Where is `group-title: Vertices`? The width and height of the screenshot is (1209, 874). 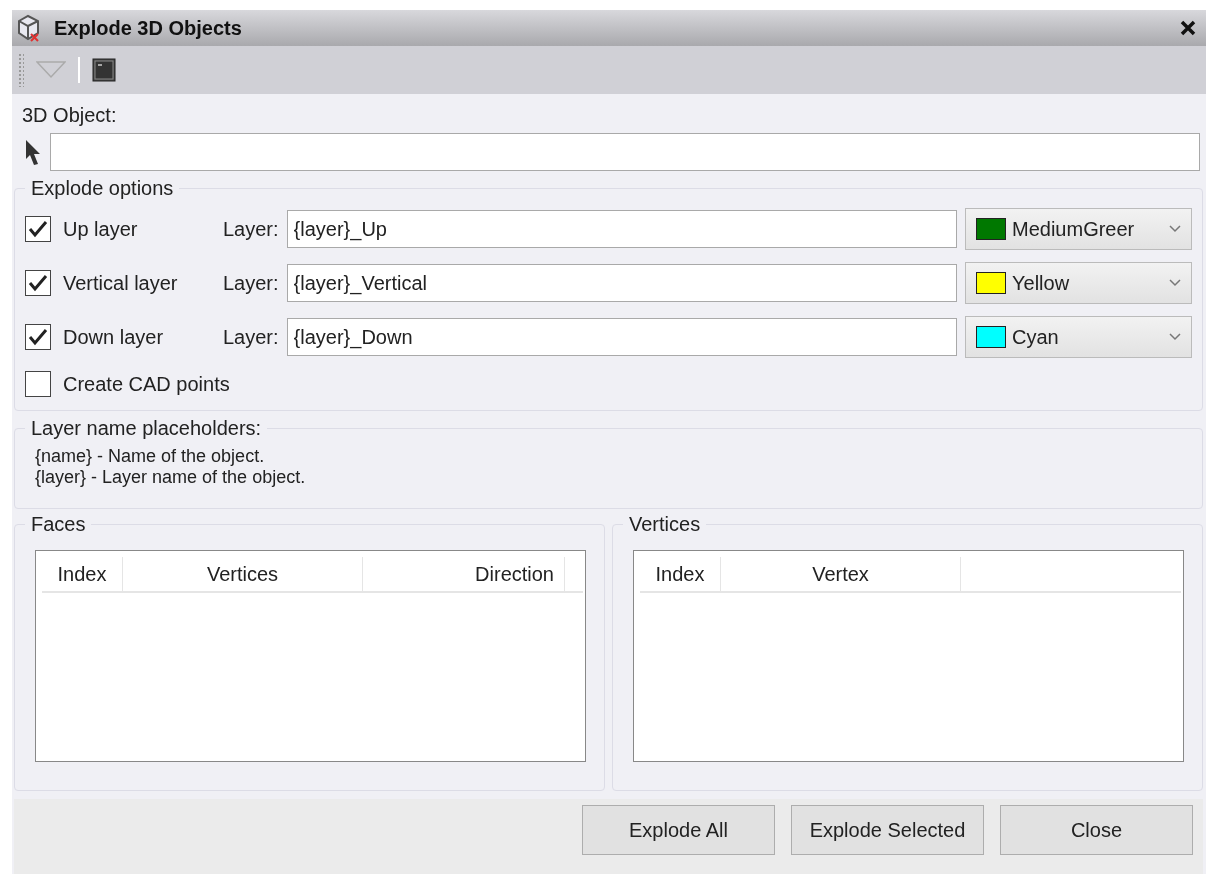 group-title: Vertices is located at coordinates (665, 524).